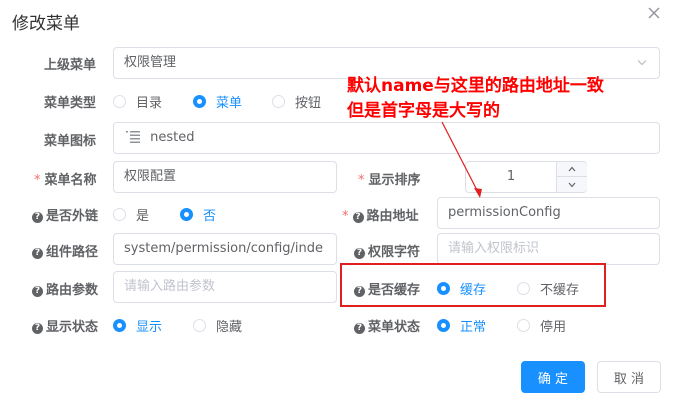 The width and height of the screenshot is (681, 405). I want to click on radio-menu: 菜单, so click(217, 101).